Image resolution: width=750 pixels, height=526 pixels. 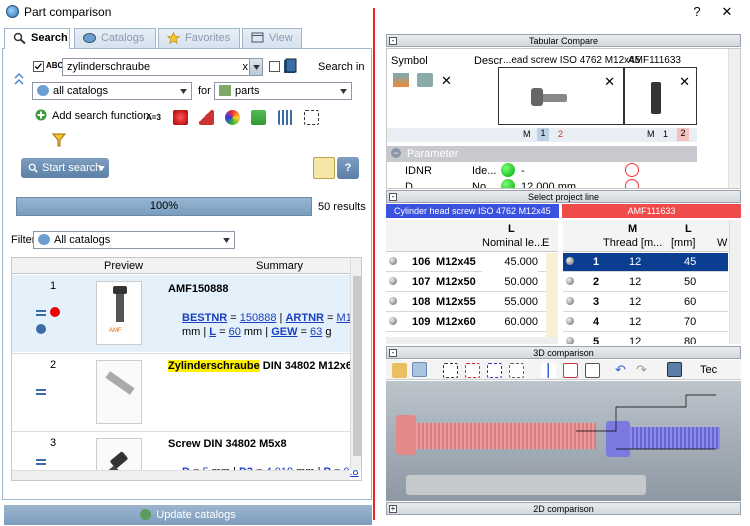 What do you see at coordinates (543, 134) in the screenshot?
I see `view-1-button: 1` at bounding box center [543, 134].